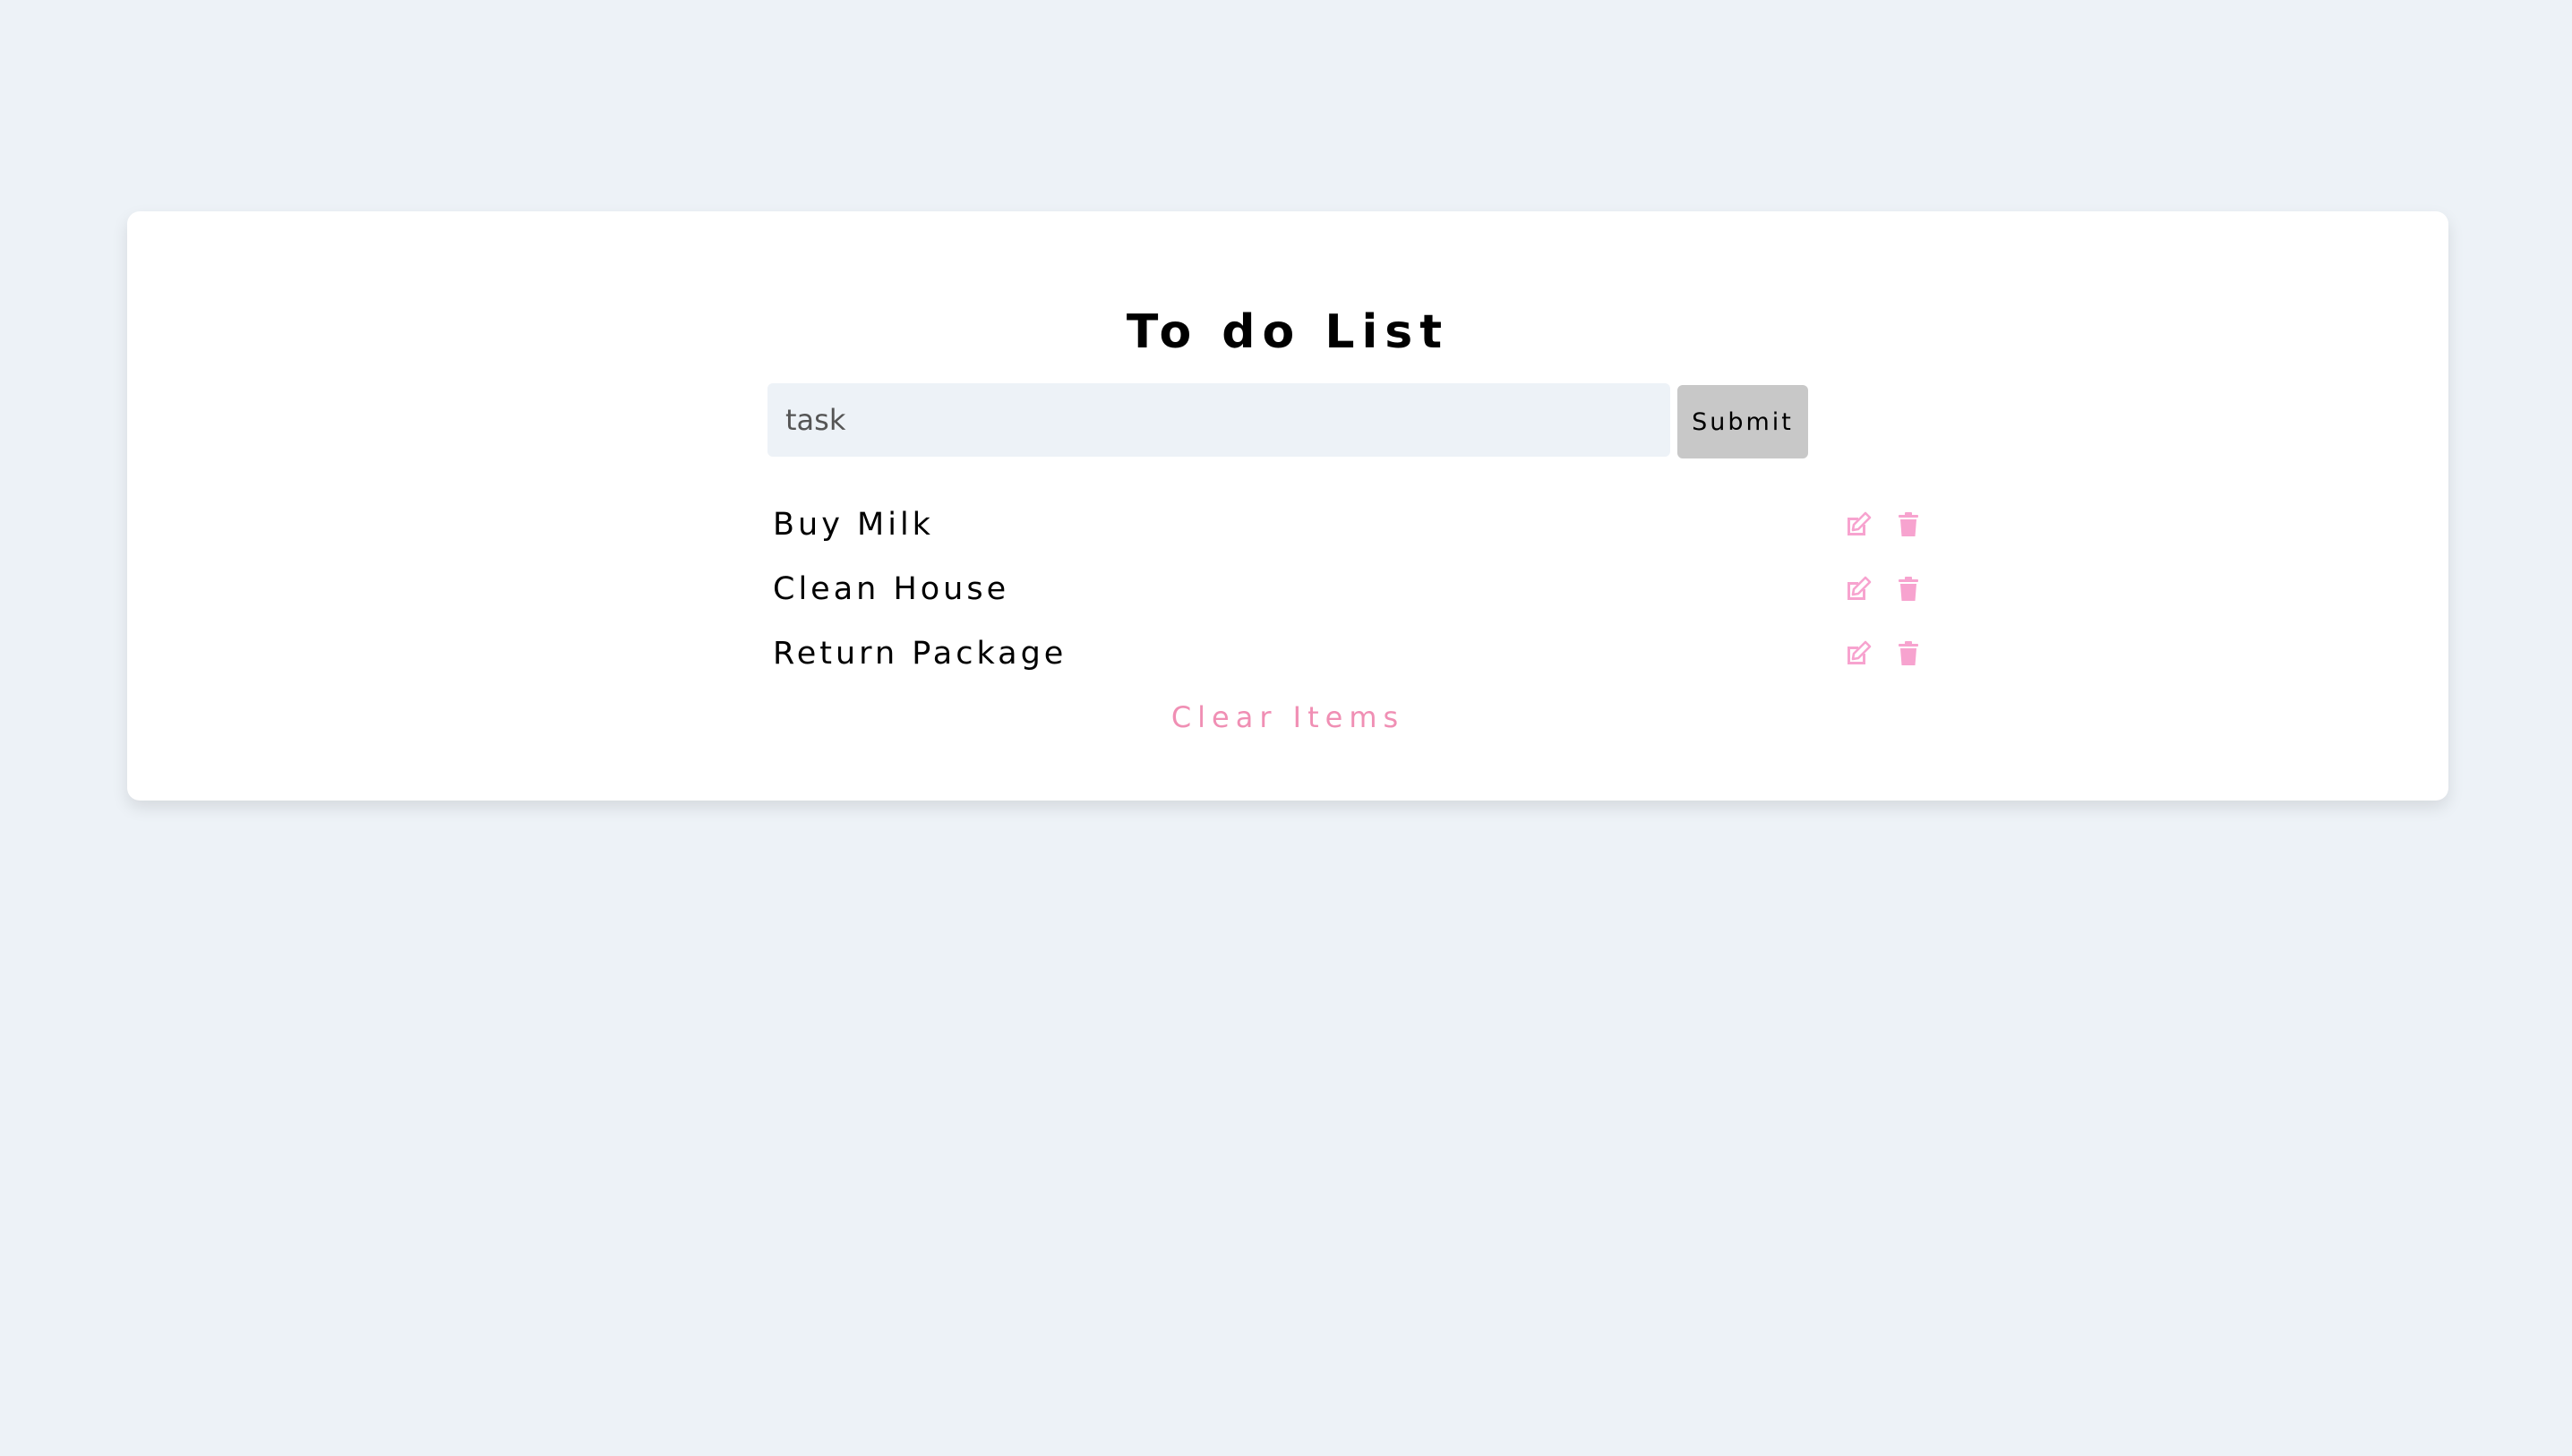  I want to click on task-list: Buy Milk Clean House Return Package, so click(1343, 594).